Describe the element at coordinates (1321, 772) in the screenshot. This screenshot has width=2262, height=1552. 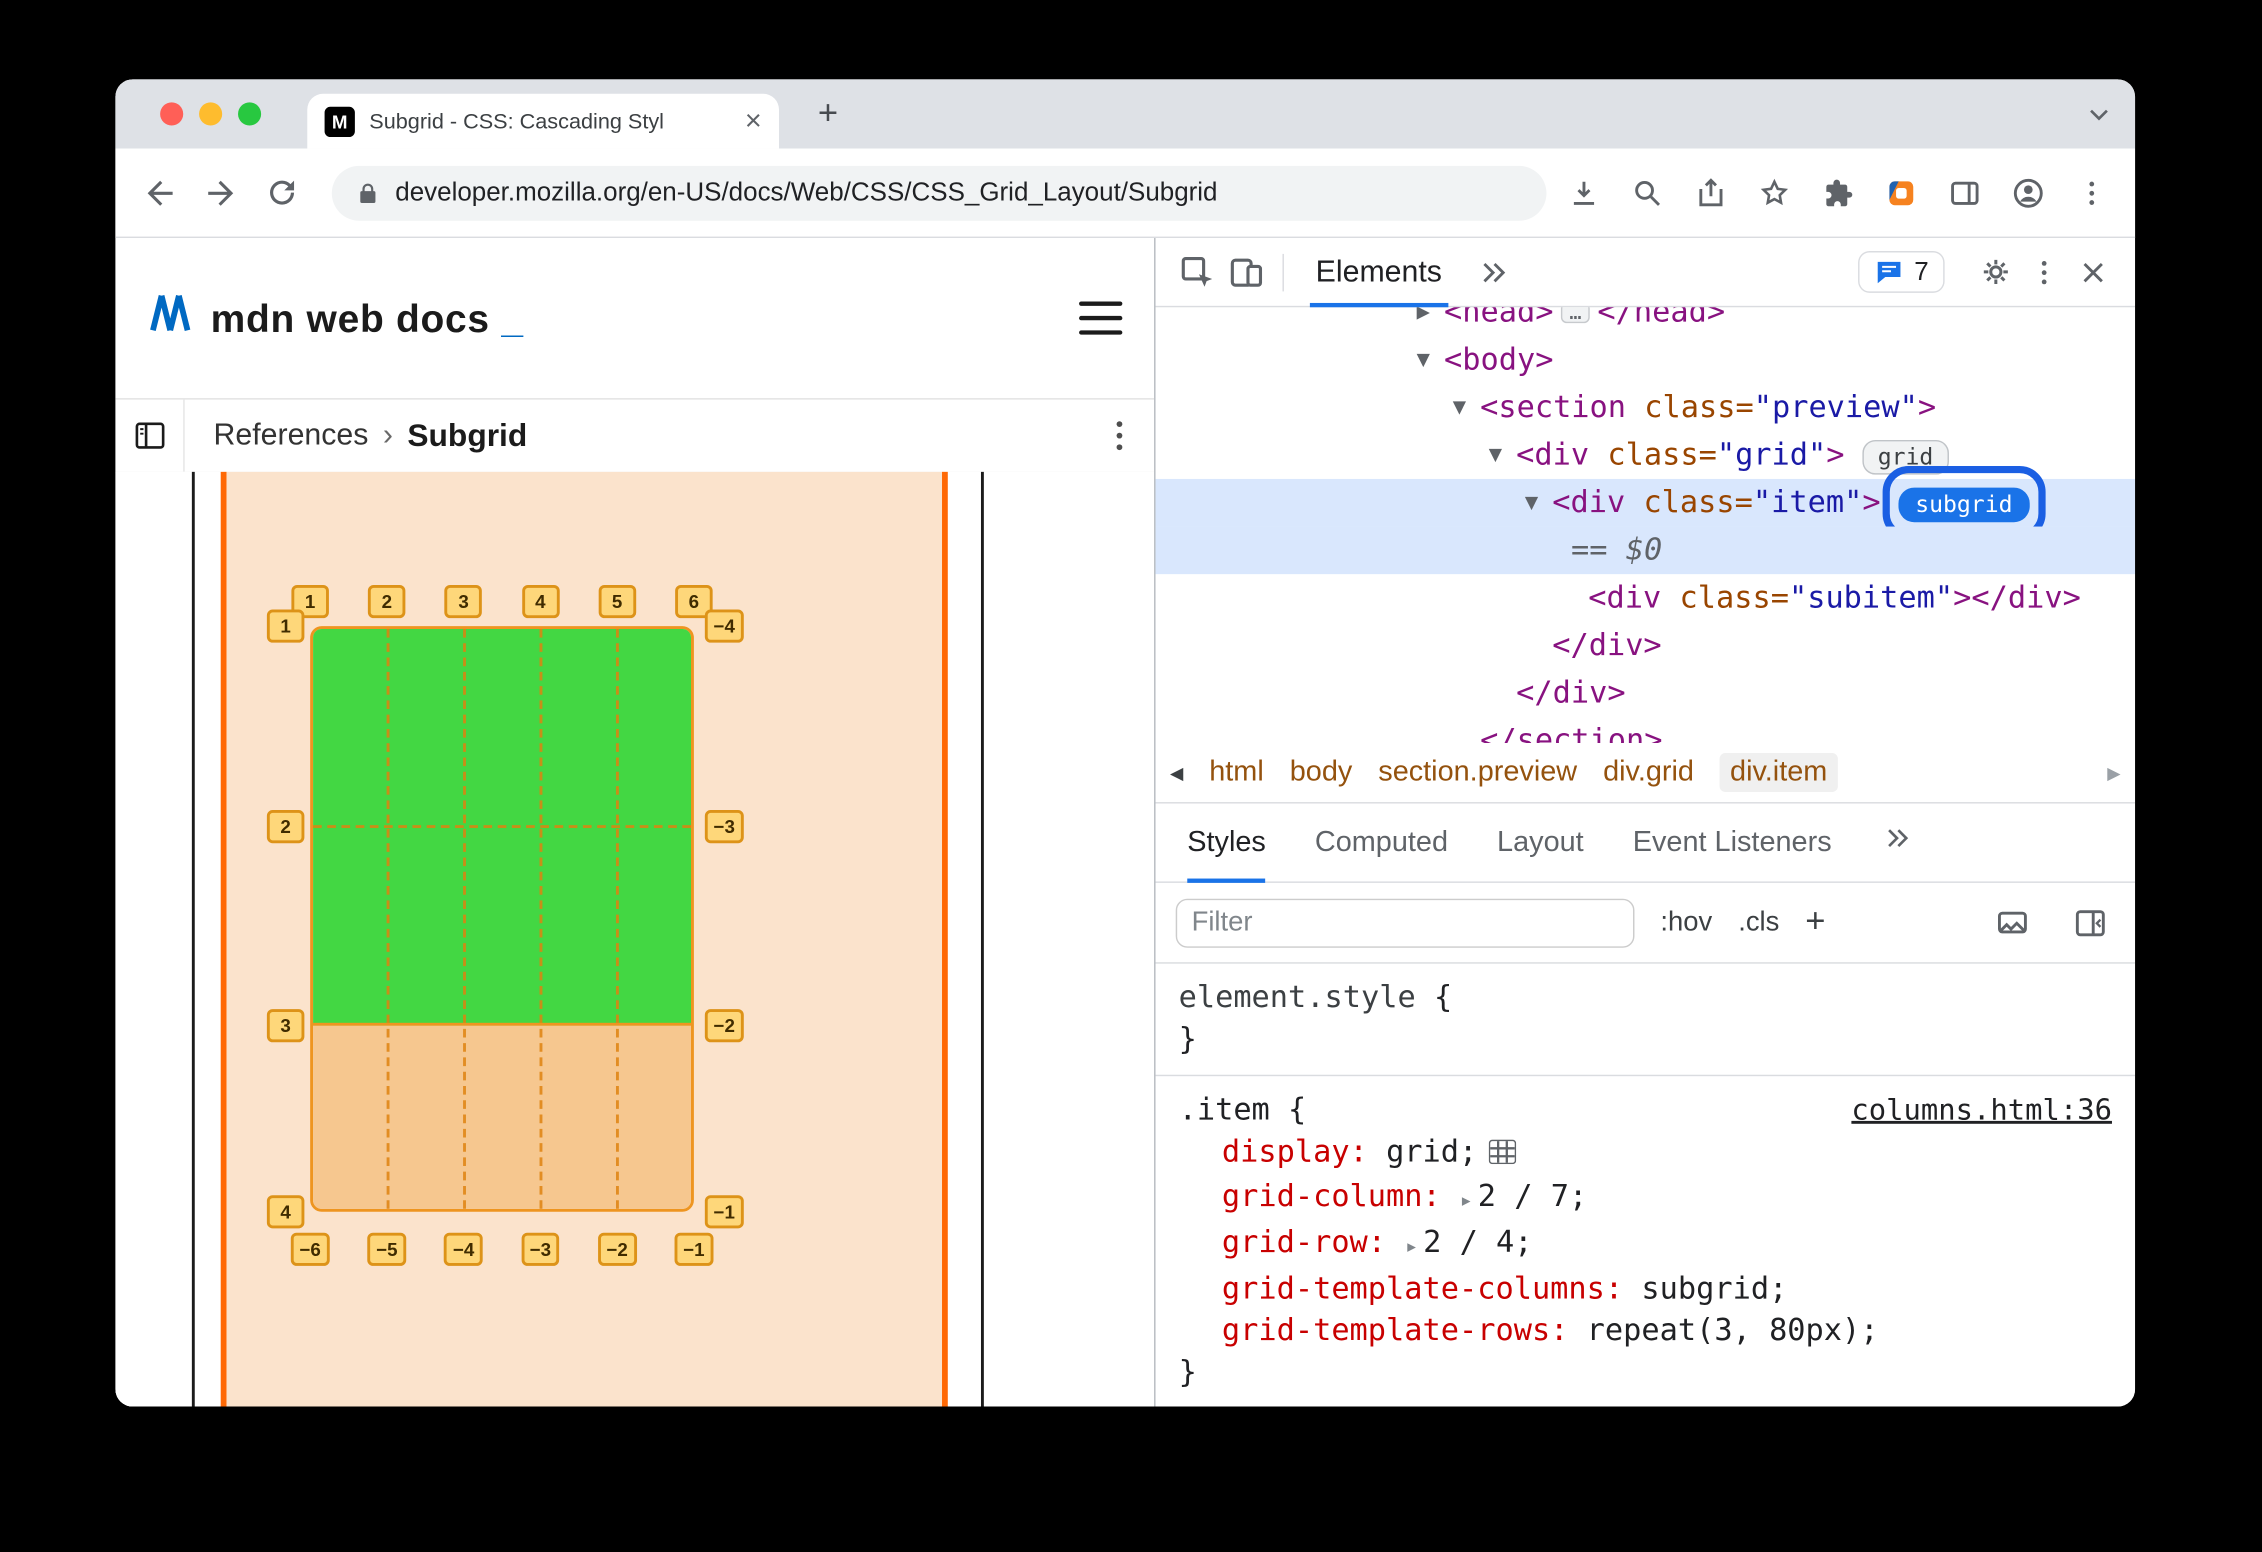
I see `dom-crumb-body: body` at that location.